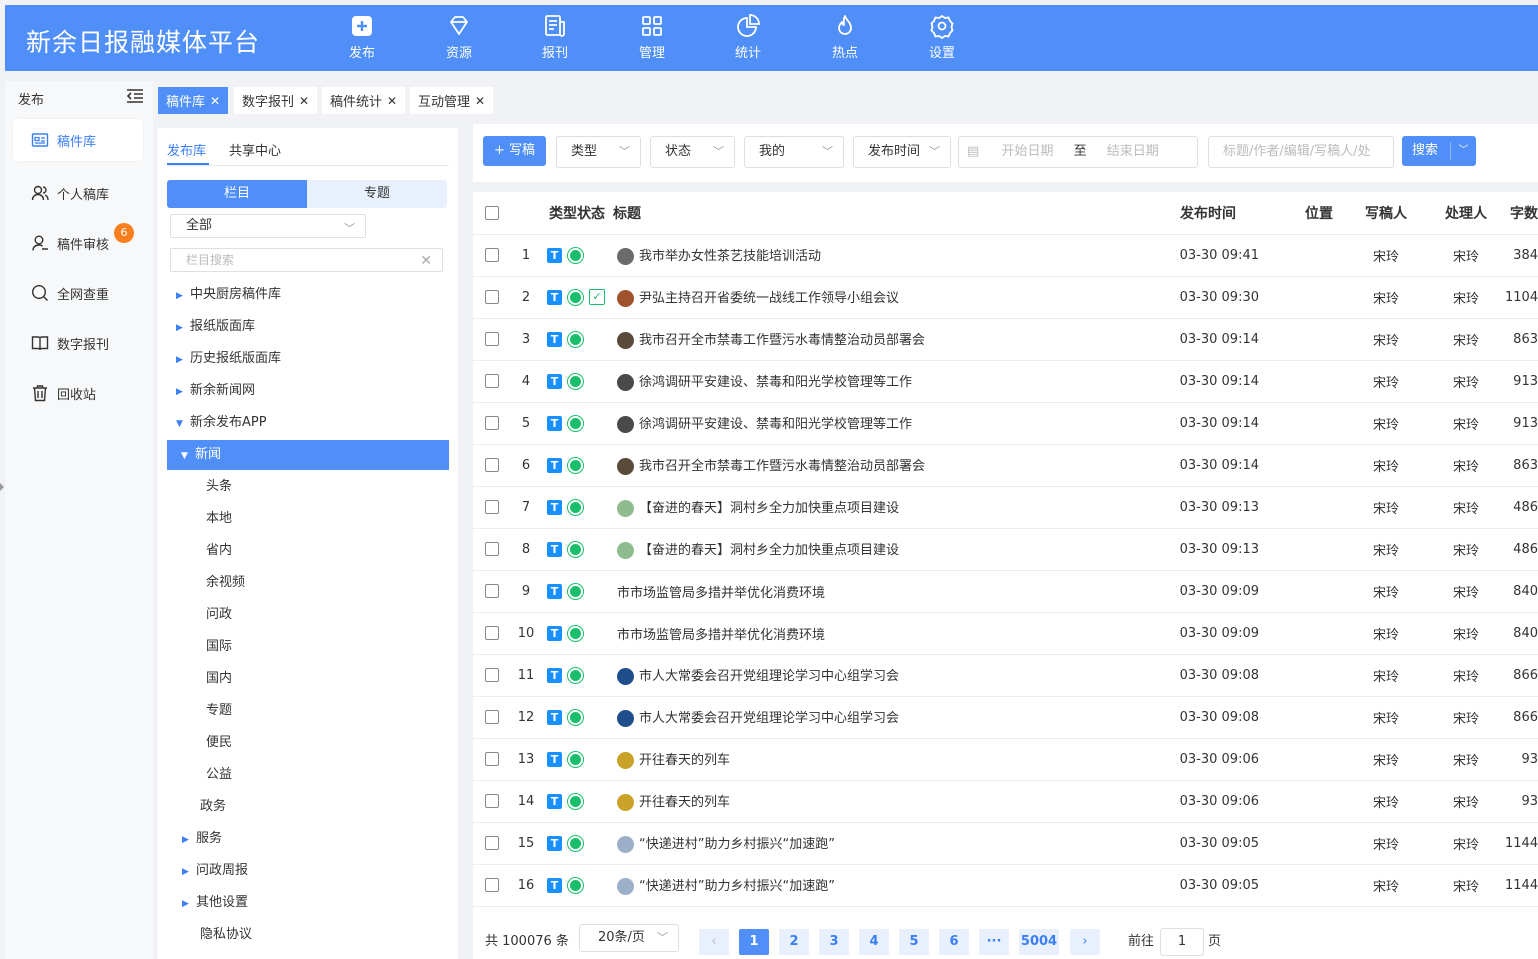 The height and width of the screenshot is (959, 1538). I want to click on tree-node: ▶ 问政周报, so click(215, 871).